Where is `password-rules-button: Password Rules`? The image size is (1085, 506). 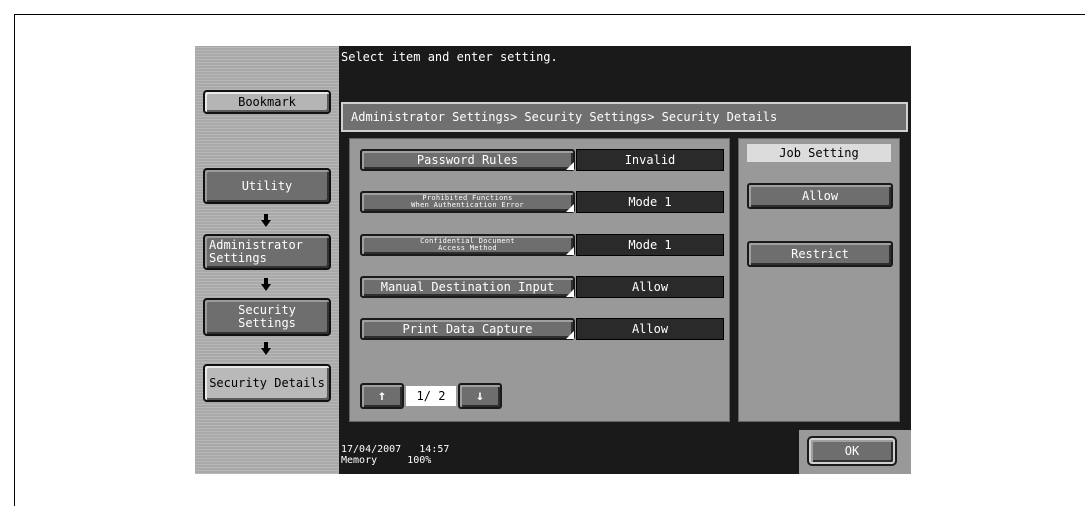
password-rules-button: Password Rules is located at coordinates (467, 160).